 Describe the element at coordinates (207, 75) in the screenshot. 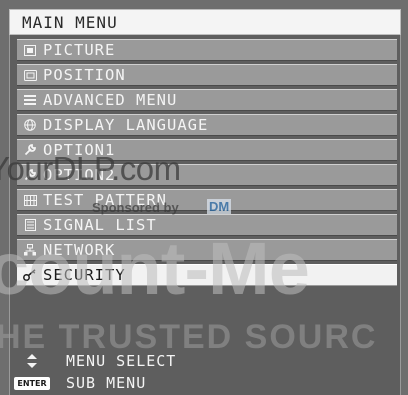

I see `menu-item-position: POSITION` at that location.